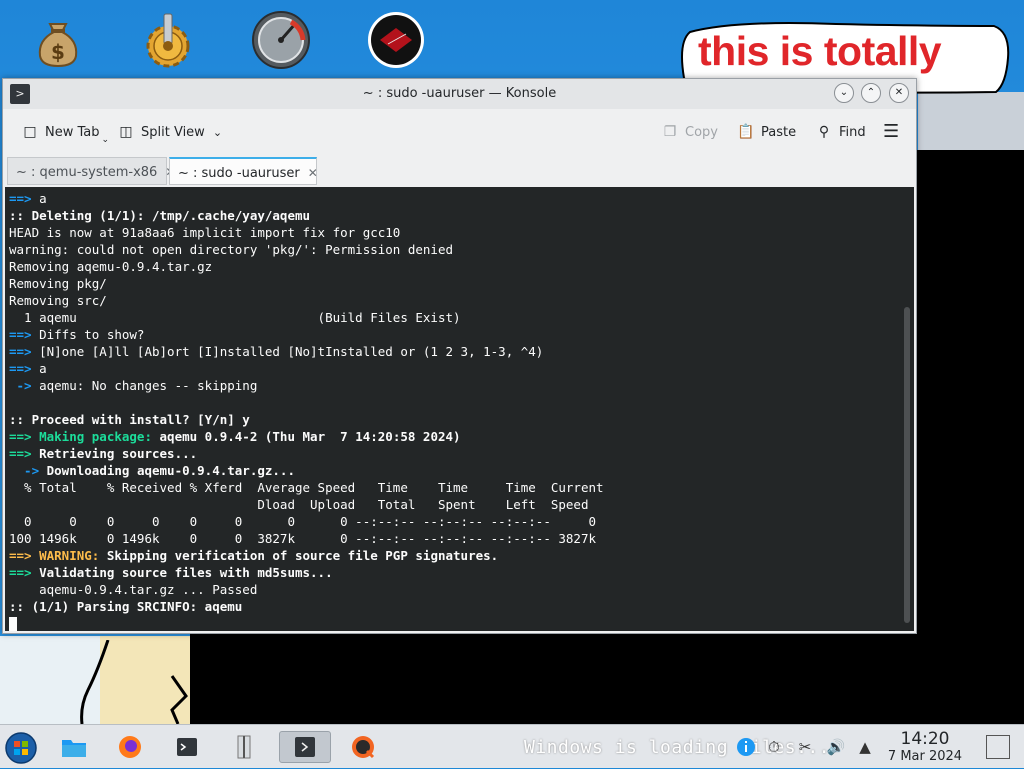 The image size is (1024, 769). What do you see at coordinates (836, 747) in the screenshot?
I see `volume-icon: 🔊` at bounding box center [836, 747].